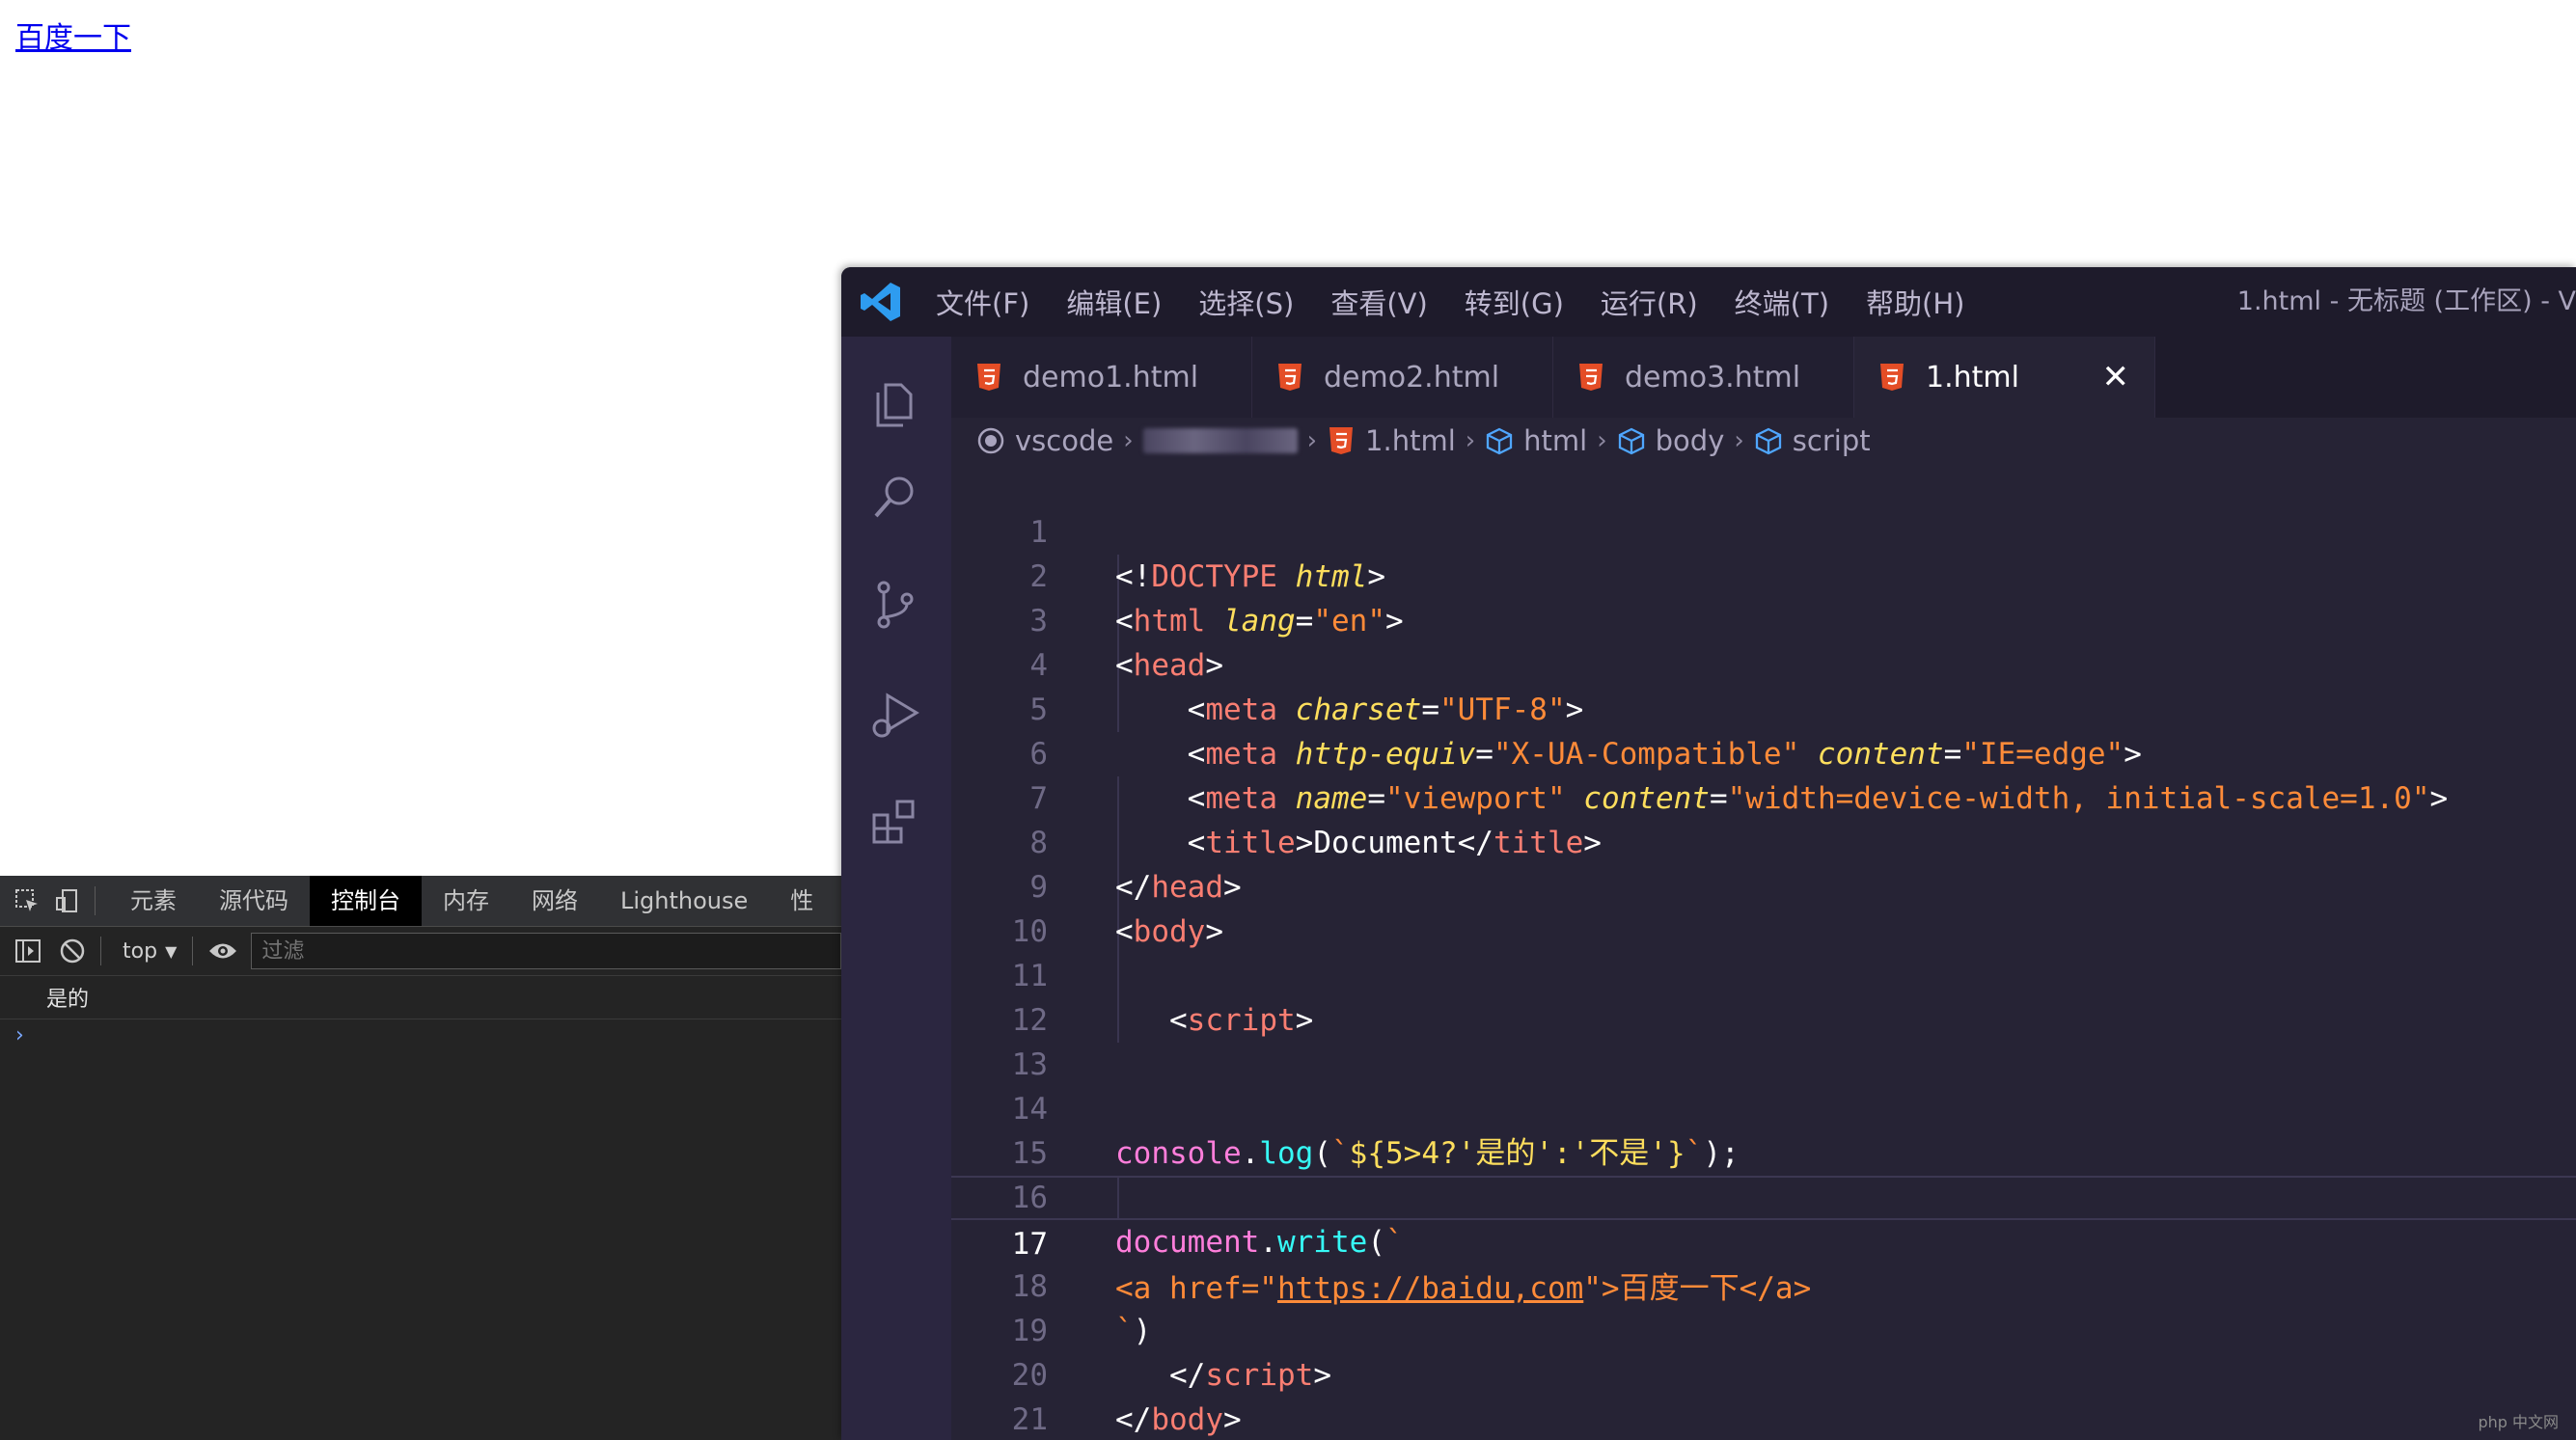 The width and height of the screenshot is (2576, 1440). Describe the element at coordinates (2518, 1422) in the screenshot. I see `watermark: php 中文网` at that location.